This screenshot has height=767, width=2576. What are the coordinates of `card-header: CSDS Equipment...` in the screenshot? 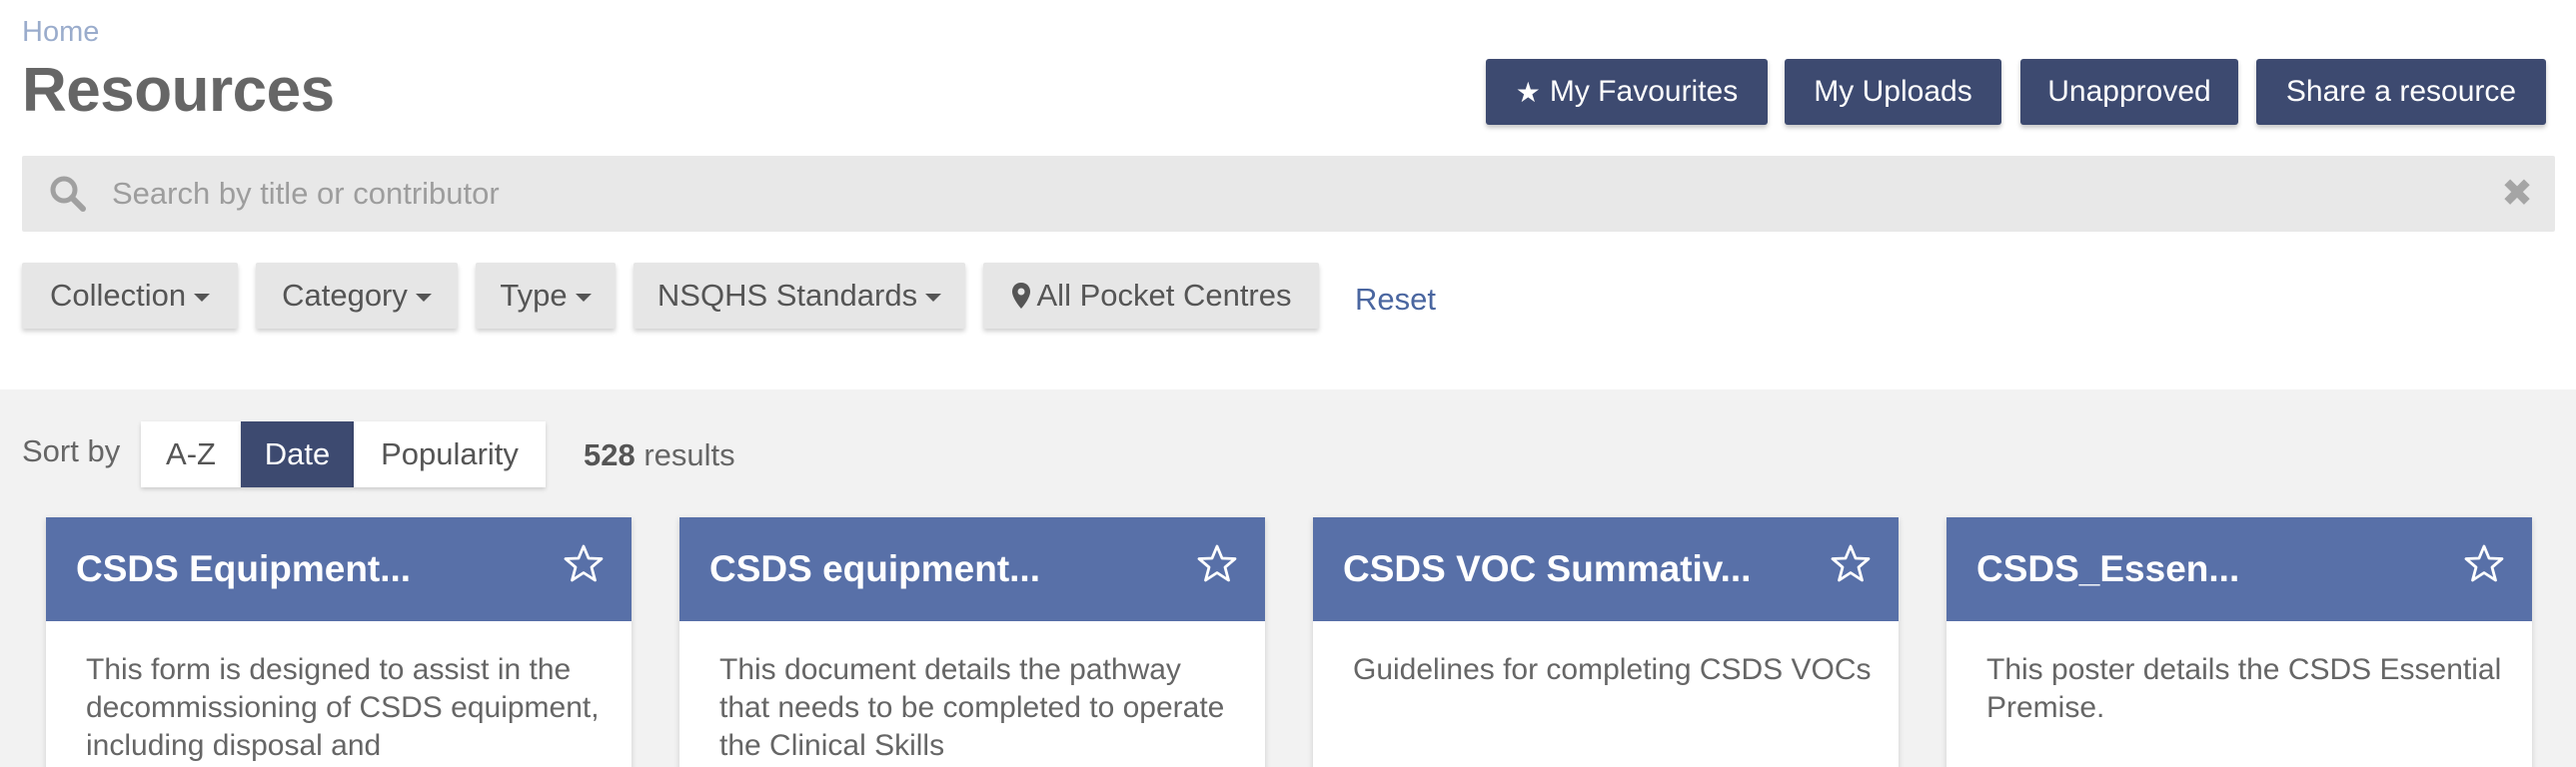 It's located at (339, 569).